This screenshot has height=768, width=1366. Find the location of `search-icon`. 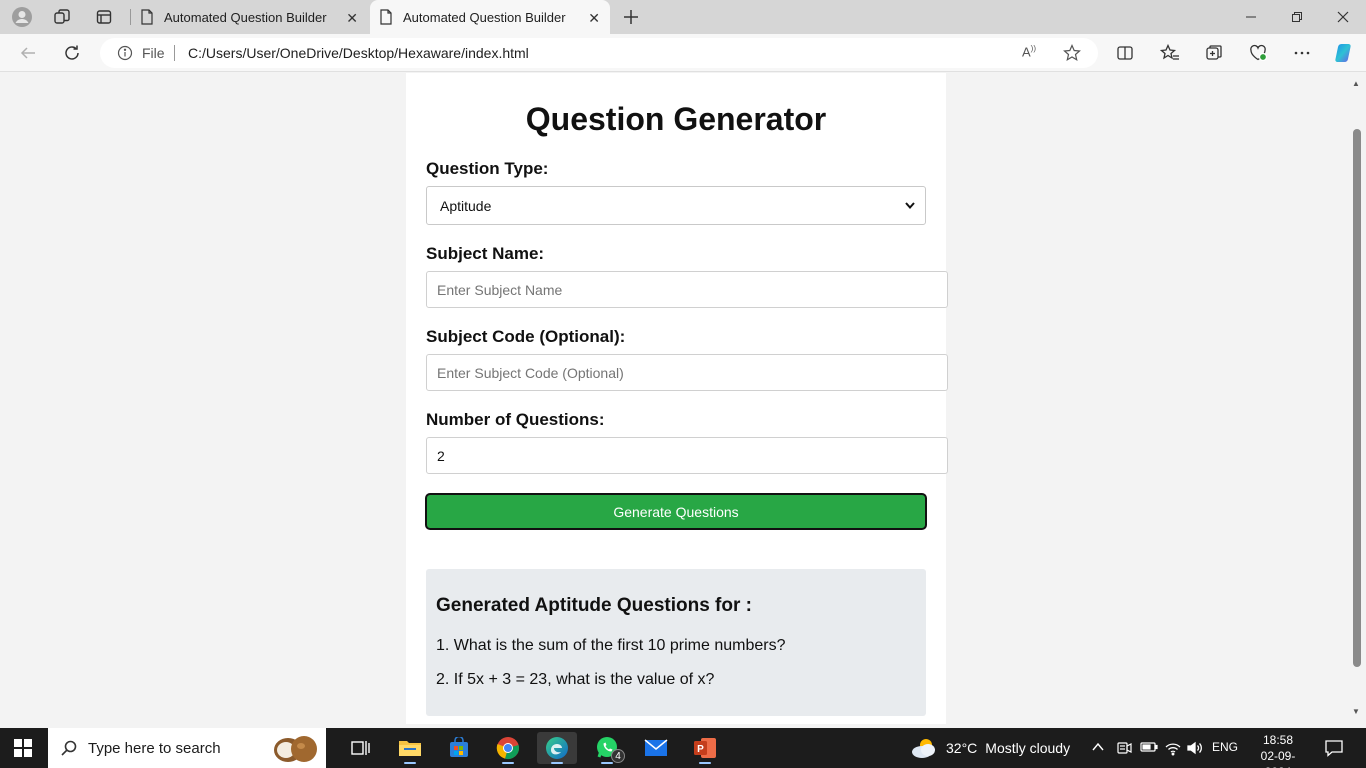

search-icon is located at coordinates (69, 748).